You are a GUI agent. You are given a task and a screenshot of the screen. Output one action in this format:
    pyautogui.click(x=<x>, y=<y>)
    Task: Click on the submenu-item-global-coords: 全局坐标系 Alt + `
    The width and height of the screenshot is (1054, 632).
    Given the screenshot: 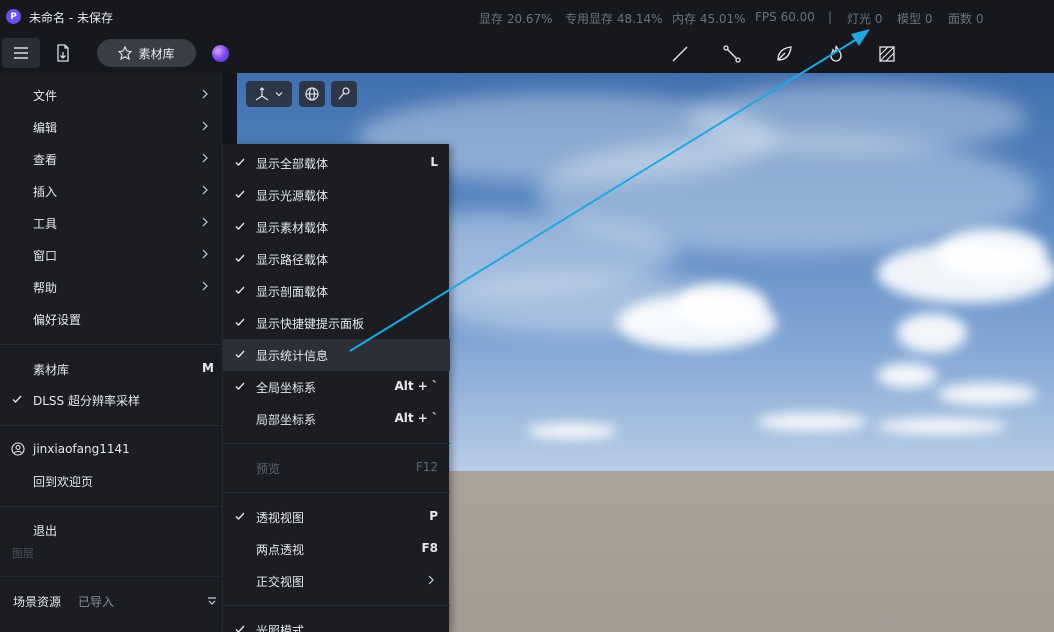 What is the action you would take?
    pyautogui.click(x=336, y=387)
    